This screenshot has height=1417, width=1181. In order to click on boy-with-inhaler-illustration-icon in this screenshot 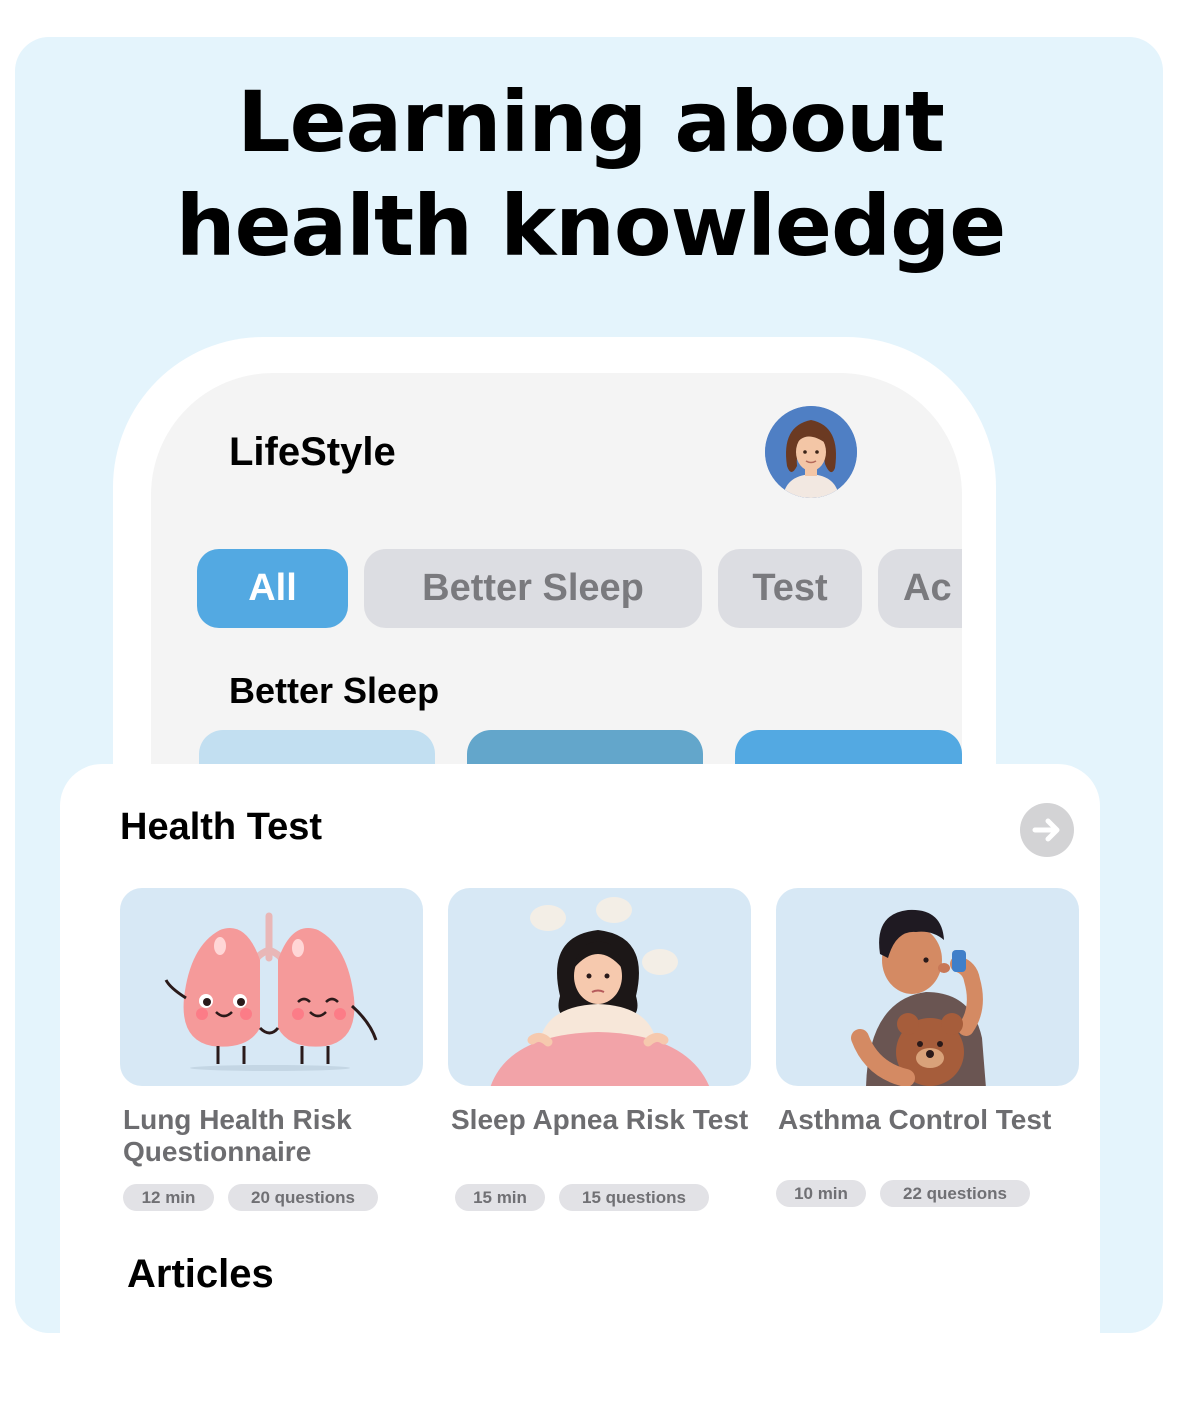, I will do `click(918, 997)`.